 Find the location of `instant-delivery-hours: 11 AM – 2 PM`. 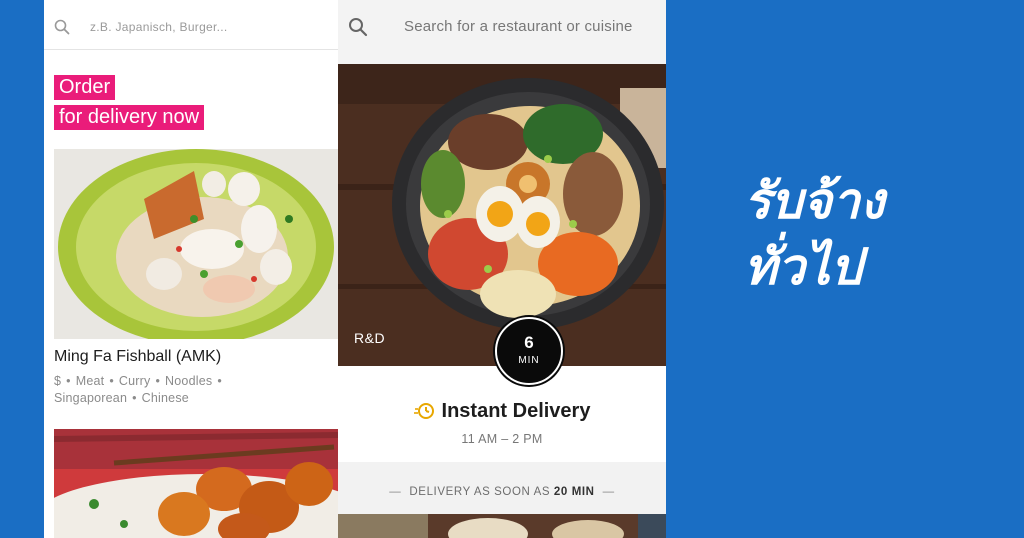

instant-delivery-hours: 11 AM – 2 PM is located at coordinates (502, 439).